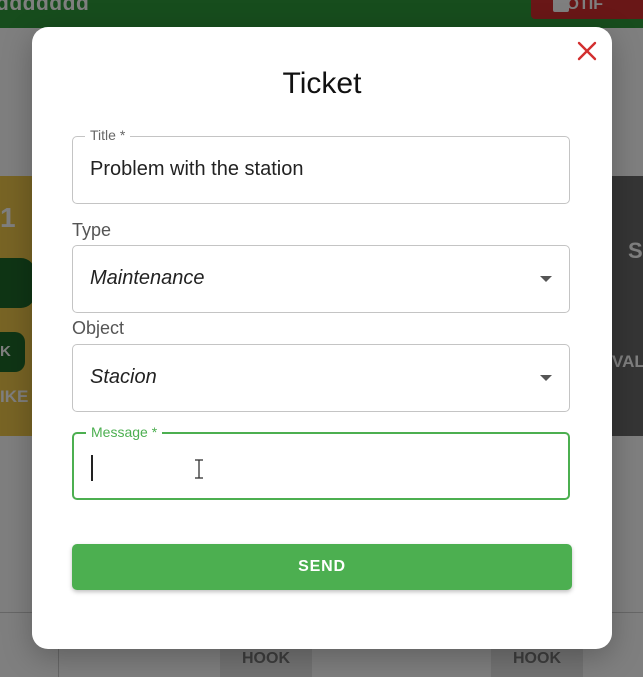  Describe the element at coordinates (321, 378) in the screenshot. I see `object-select: Stacion` at that location.